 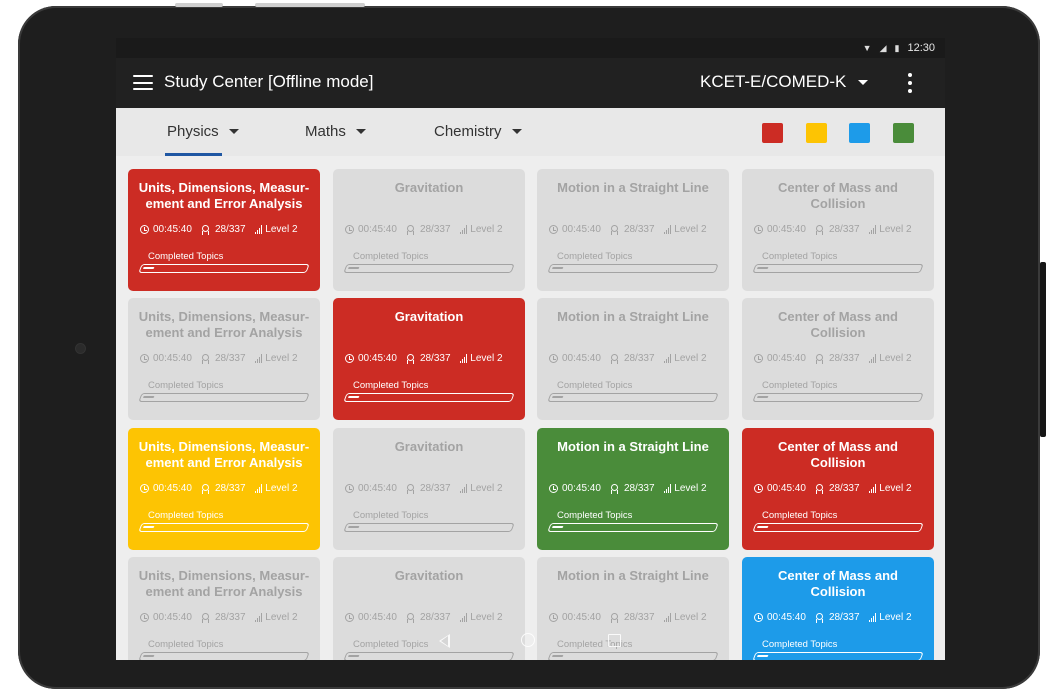 What do you see at coordinates (193, 131) in the screenshot?
I see `tab-label: Physics` at bounding box center [193, 131].